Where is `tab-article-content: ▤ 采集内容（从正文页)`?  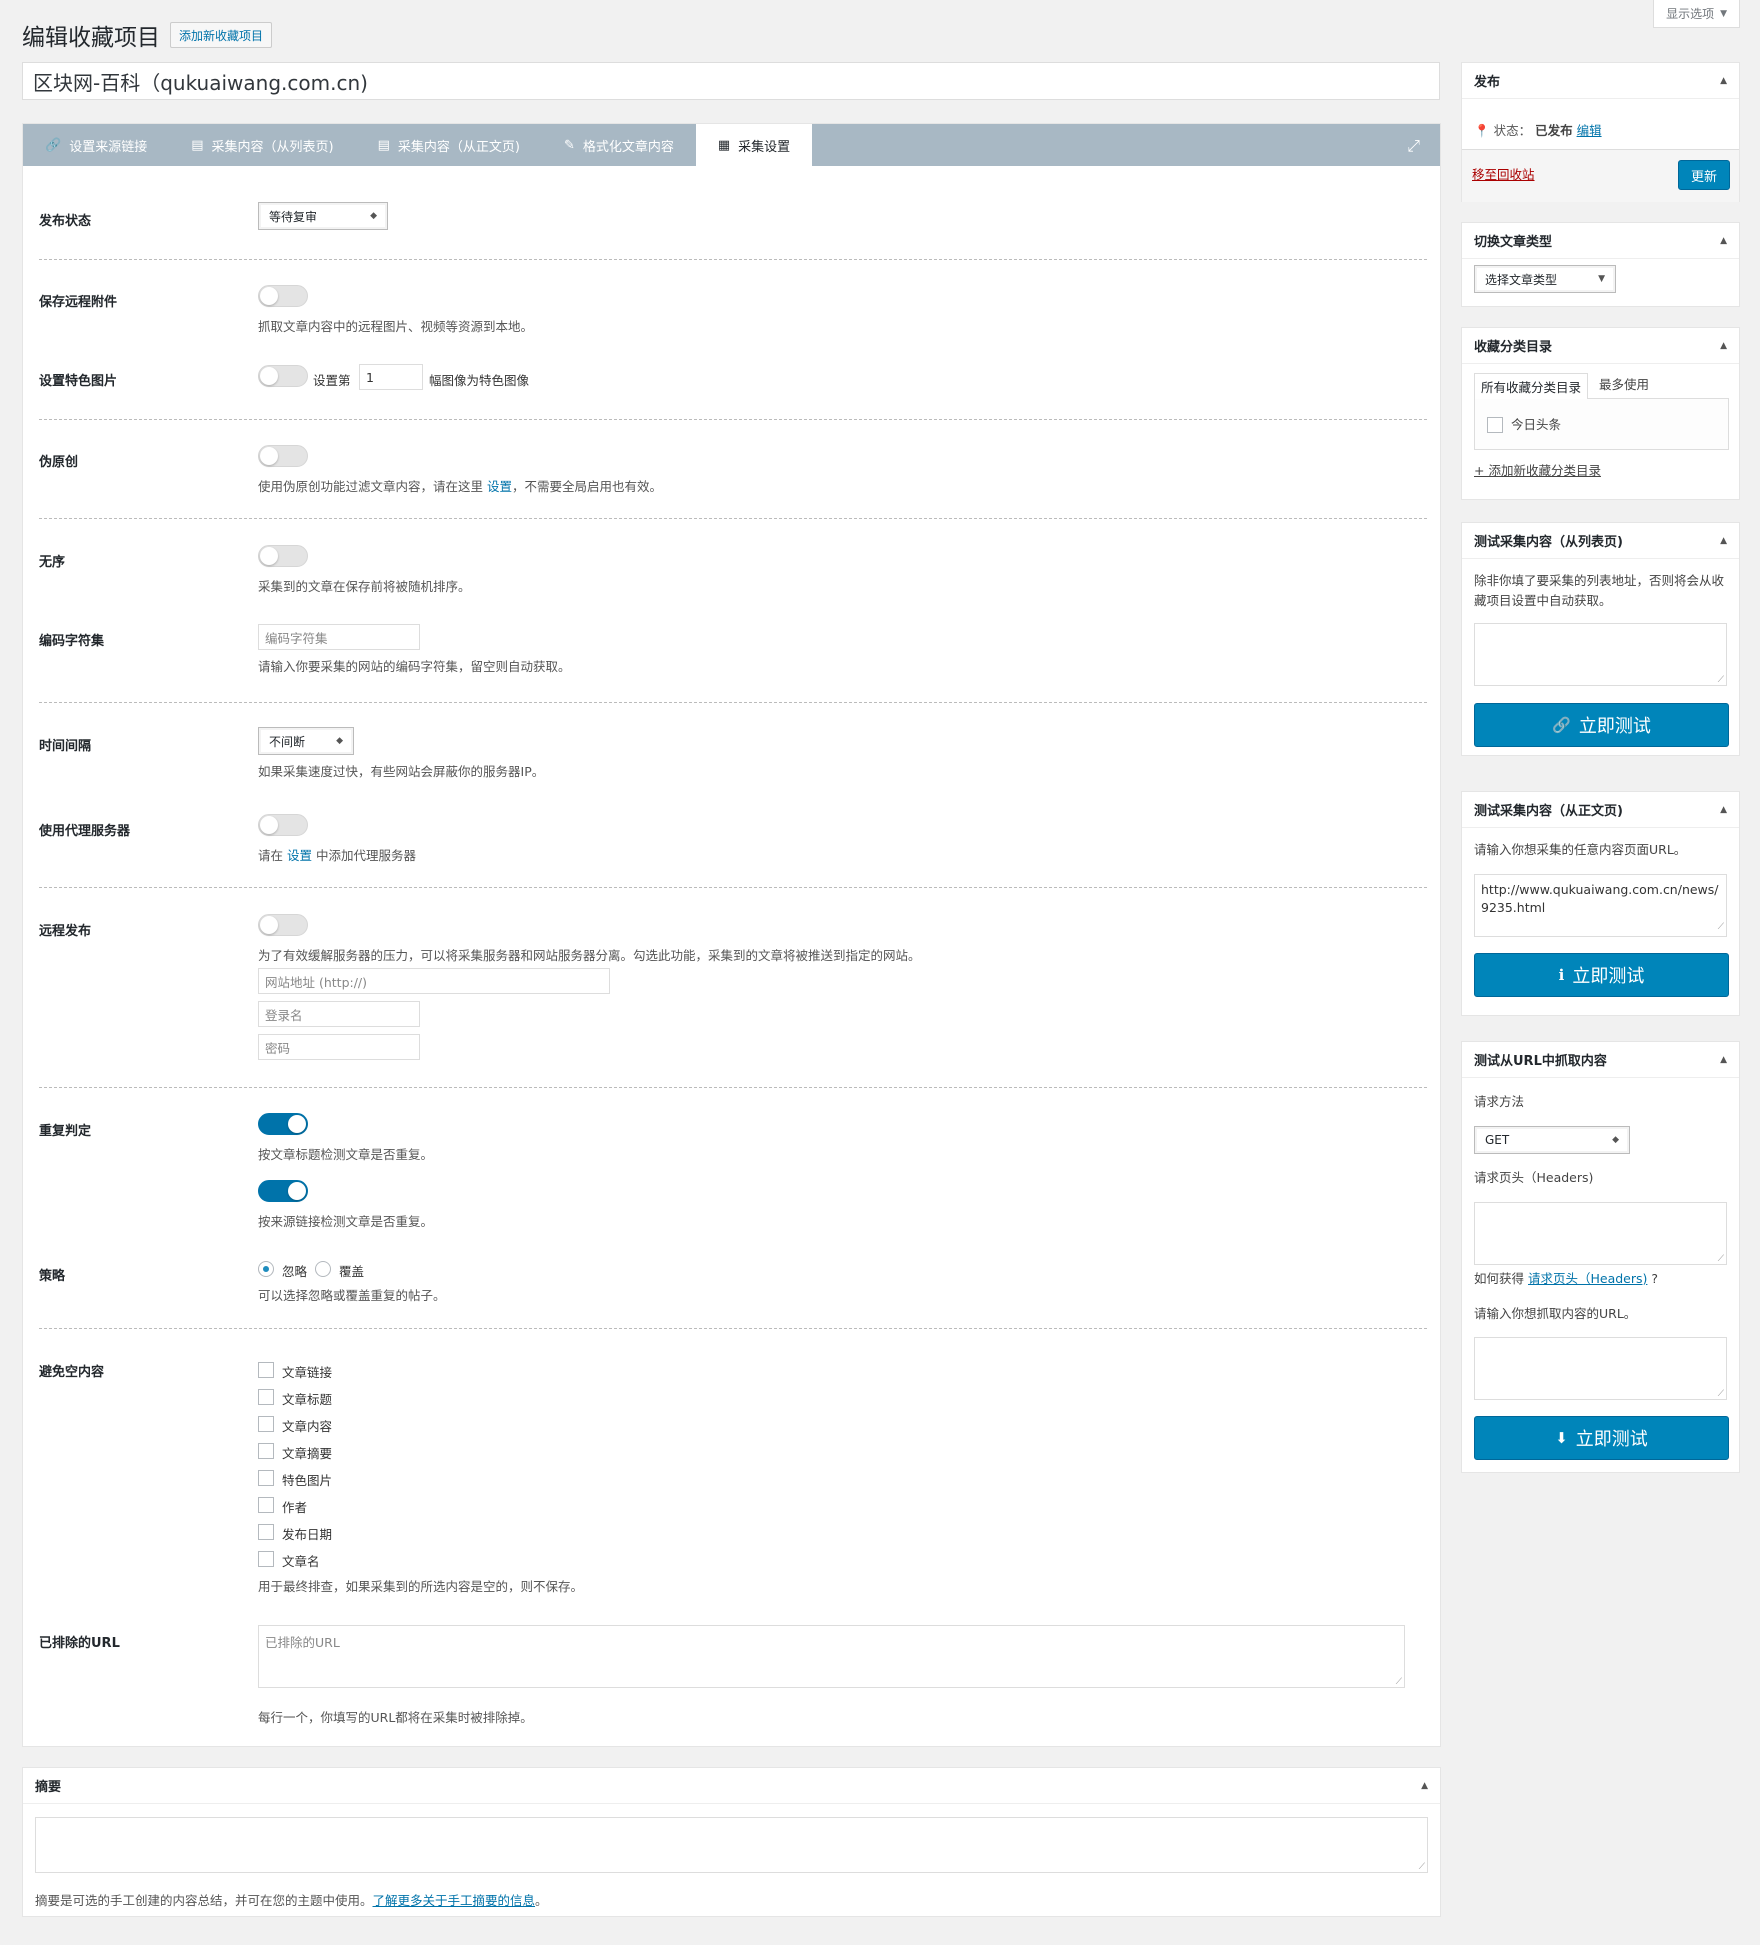 tab-article-content: ▤ 采集内容（从正文页) is located at coordinates (449, 145).